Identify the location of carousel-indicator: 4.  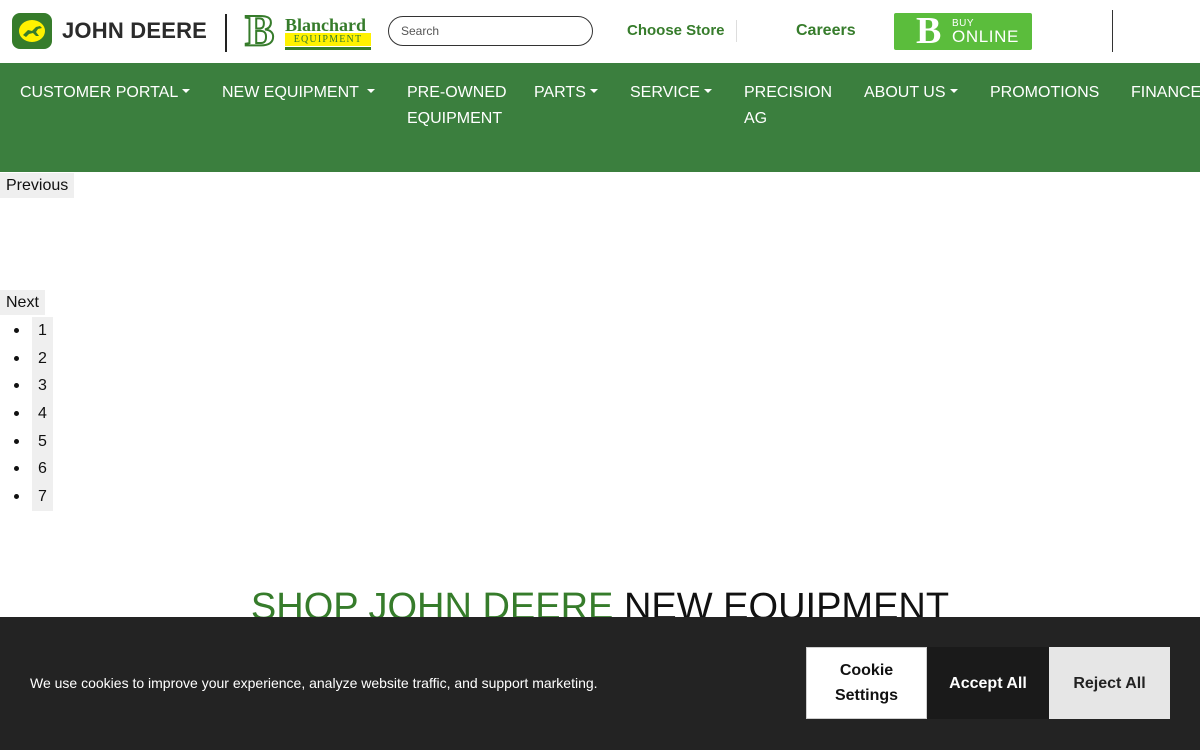
(30, 414).